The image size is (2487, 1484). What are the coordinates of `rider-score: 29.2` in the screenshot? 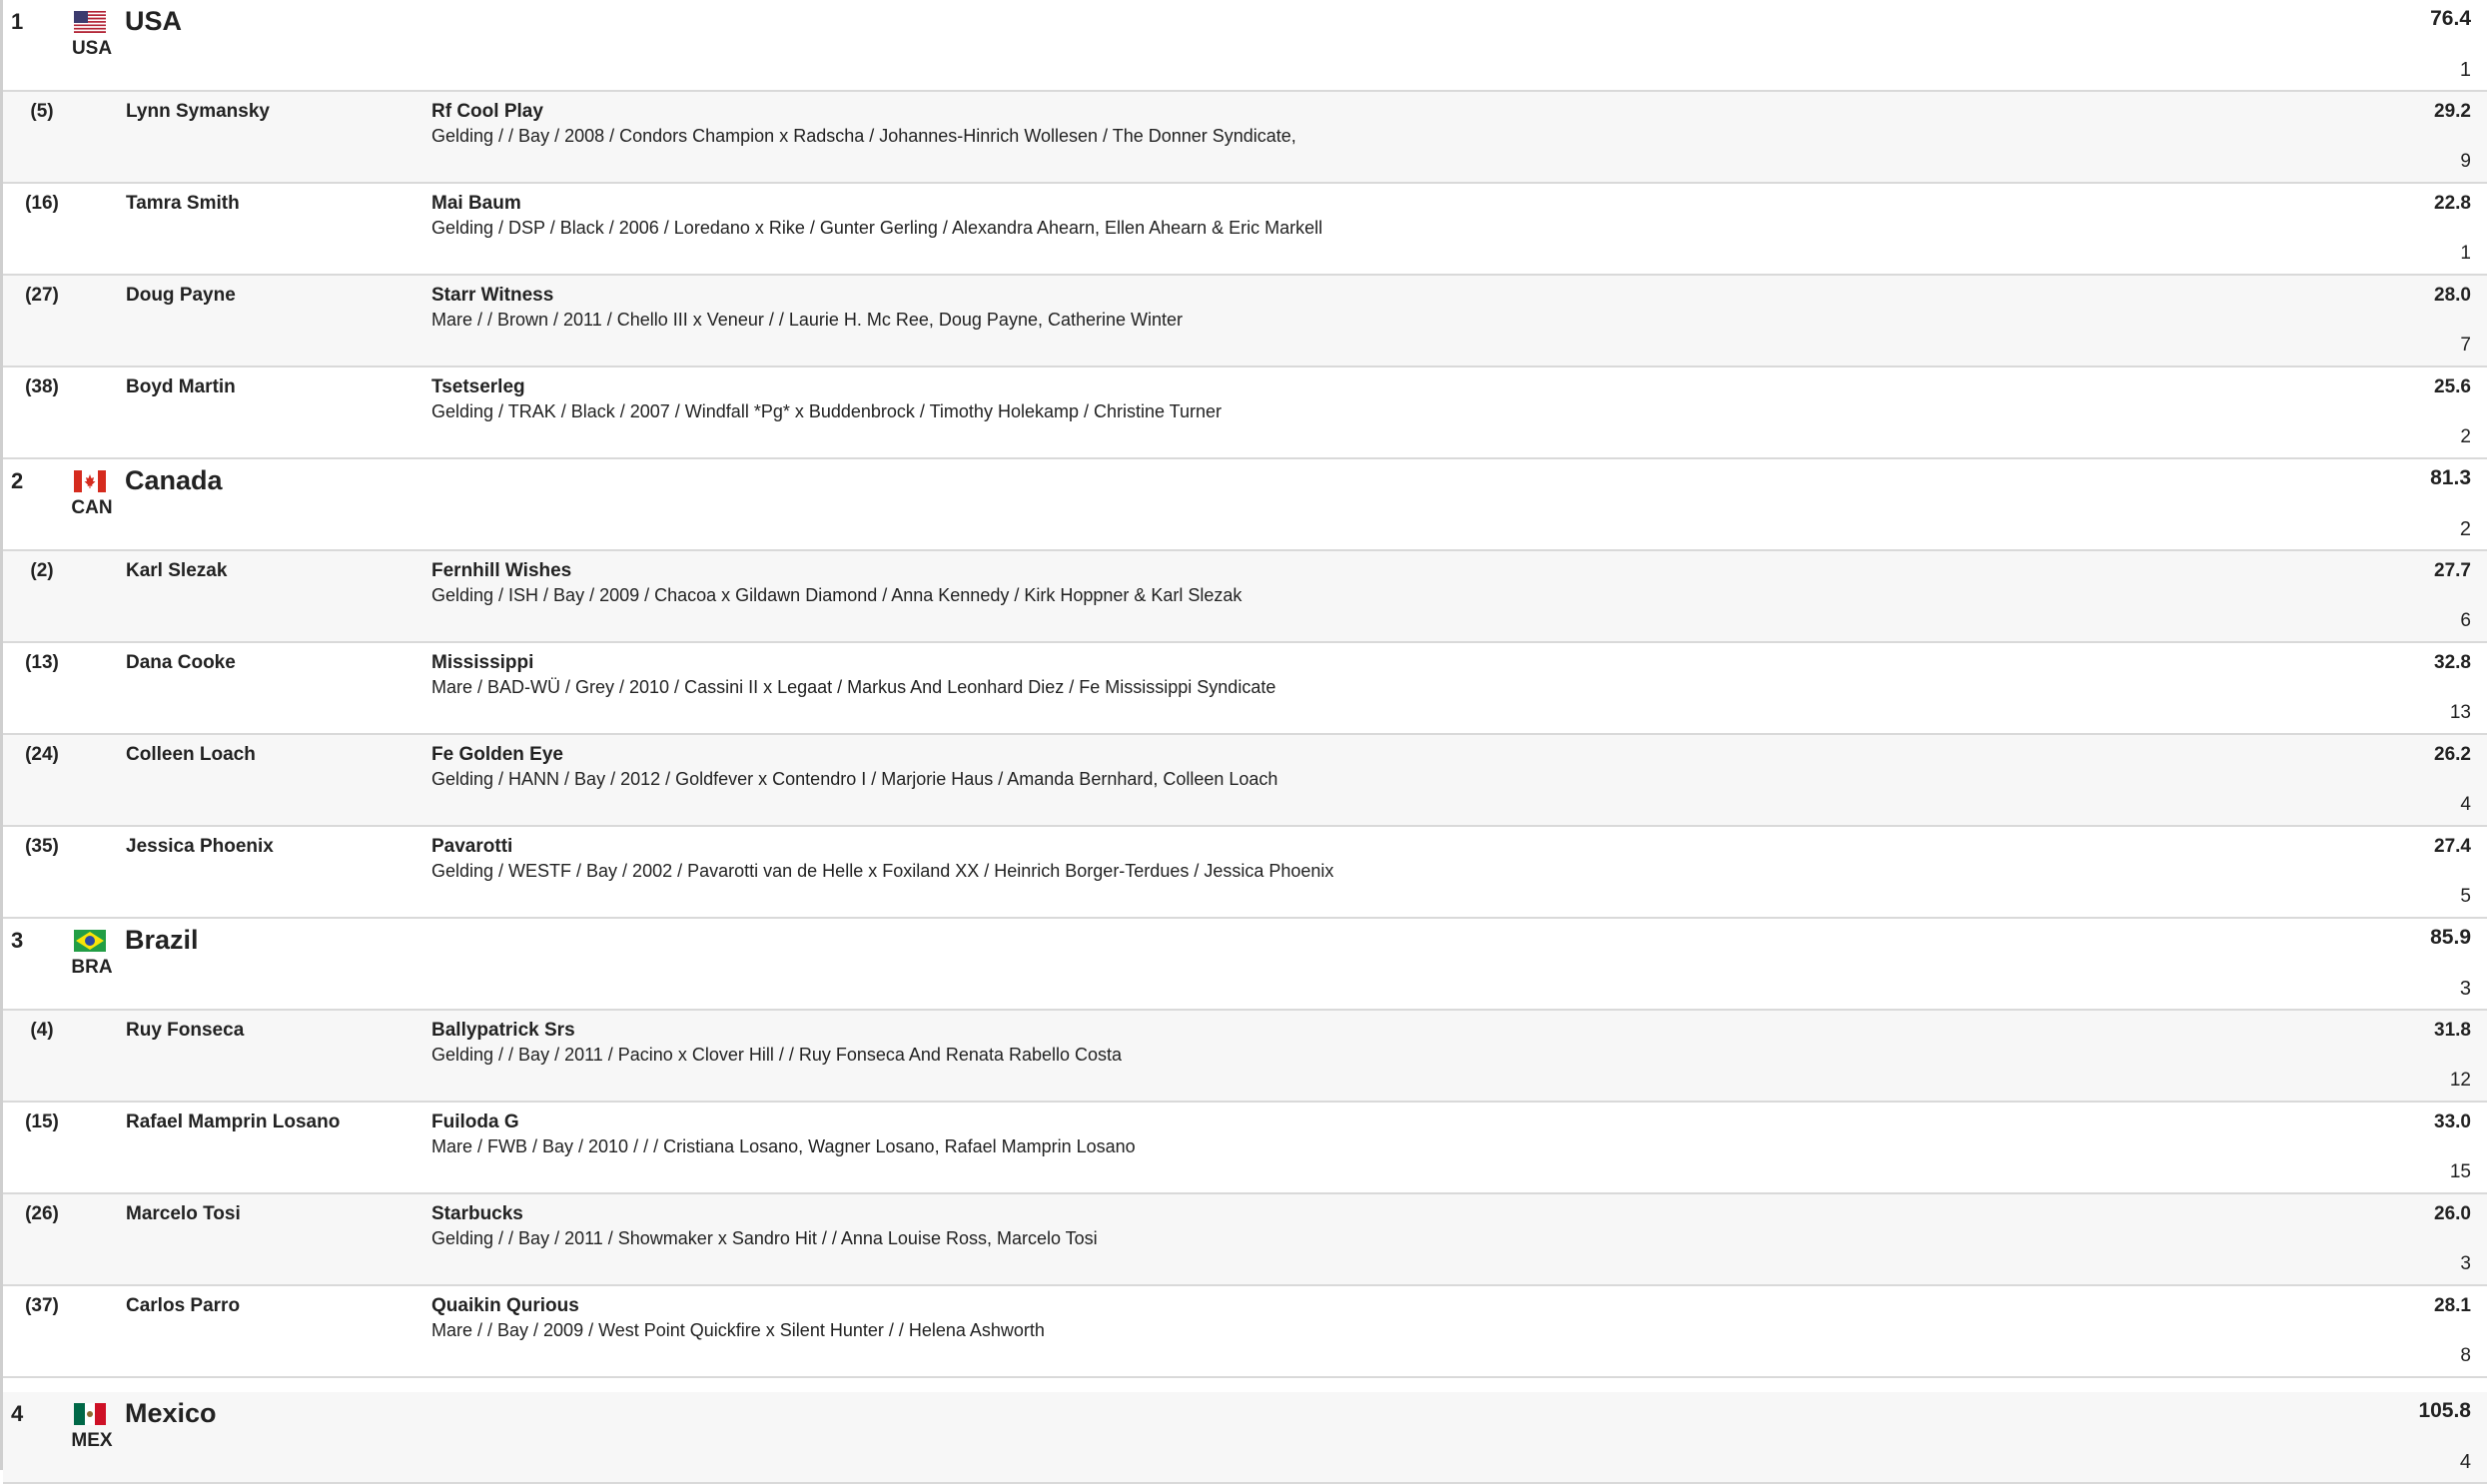 It's located at (2452, 111).